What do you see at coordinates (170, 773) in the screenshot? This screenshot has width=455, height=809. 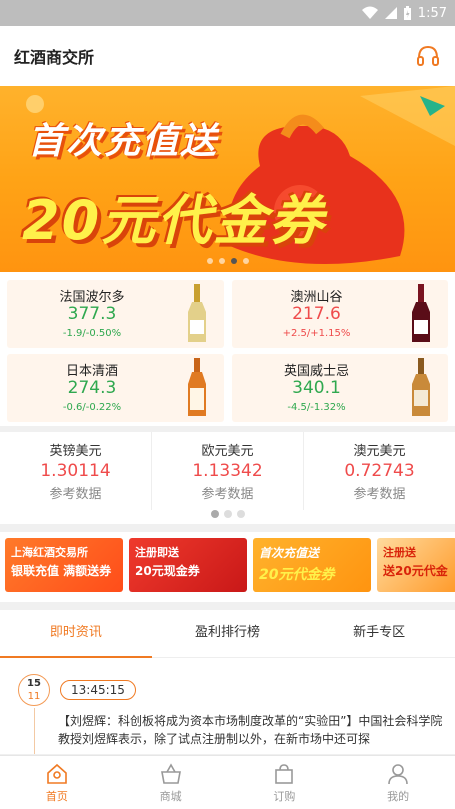 I see `basket-icon` at bounding box center [170, 773].